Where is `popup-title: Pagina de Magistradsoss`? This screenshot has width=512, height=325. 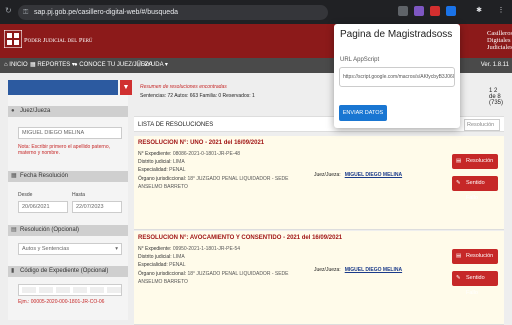
popup-title: Pagina de Magistradsoss is located at coordinates (396, 34).